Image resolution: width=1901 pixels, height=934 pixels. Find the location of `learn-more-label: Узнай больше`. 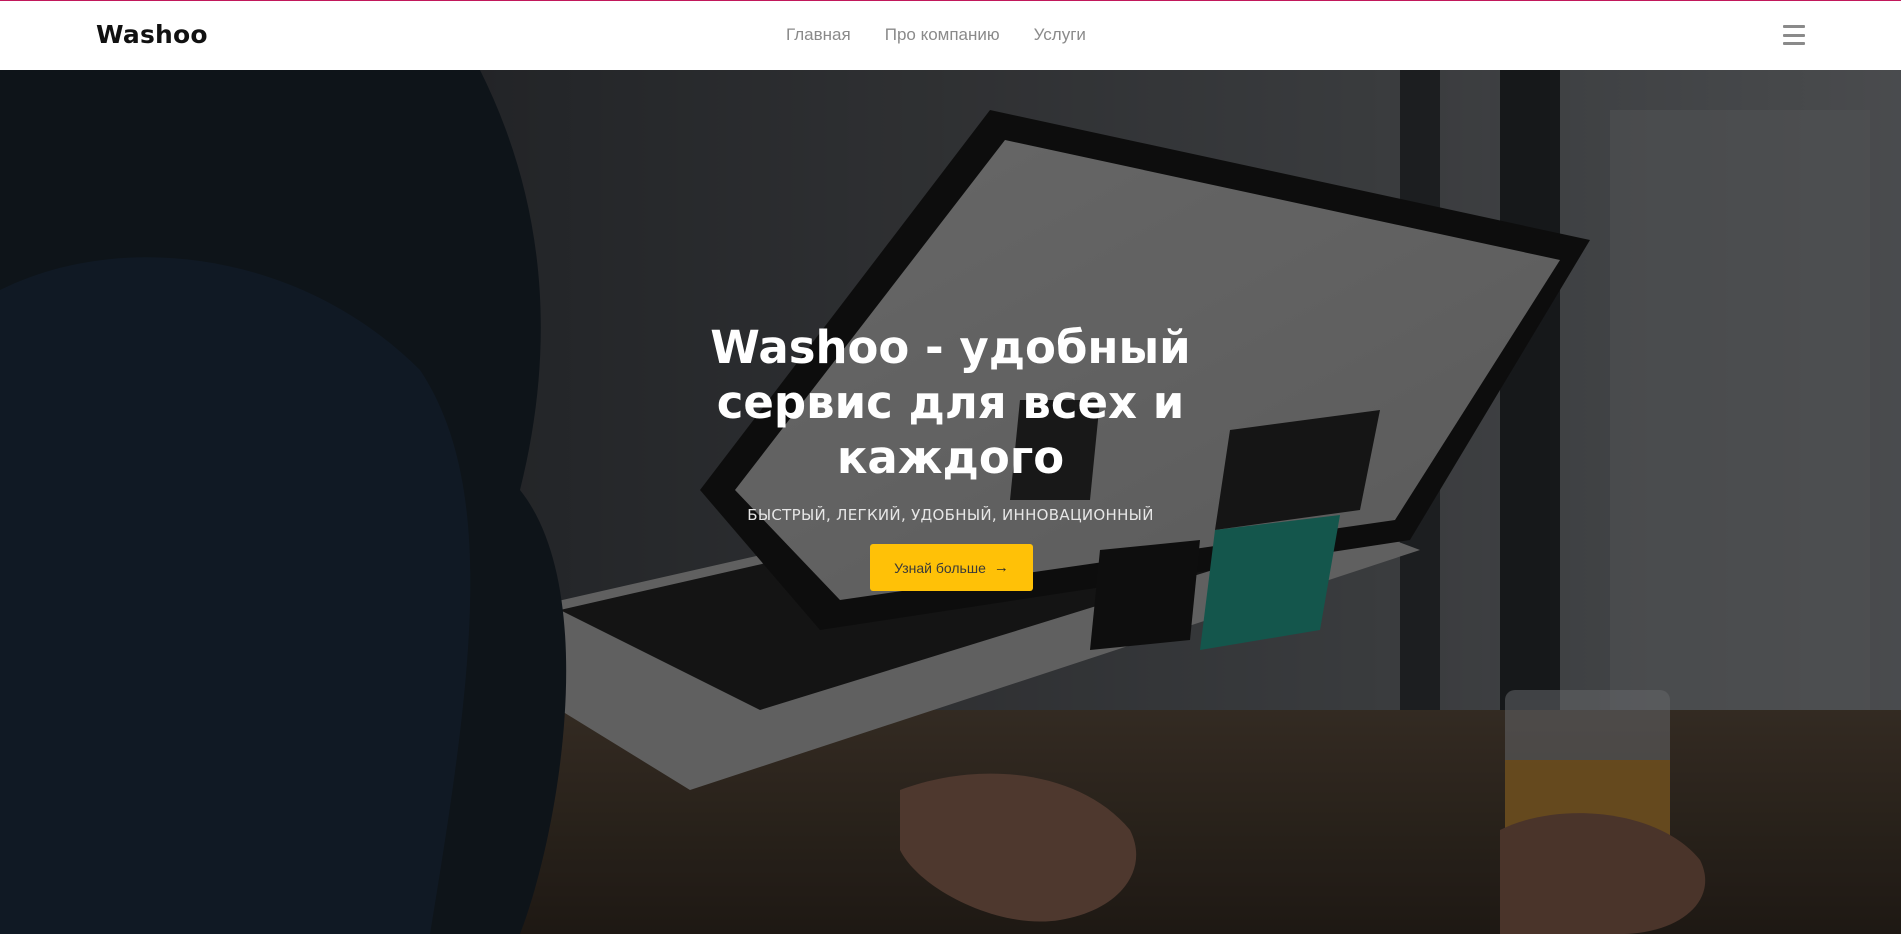

learn-more-label: Узнай больше is located at coordinates (940, 567).